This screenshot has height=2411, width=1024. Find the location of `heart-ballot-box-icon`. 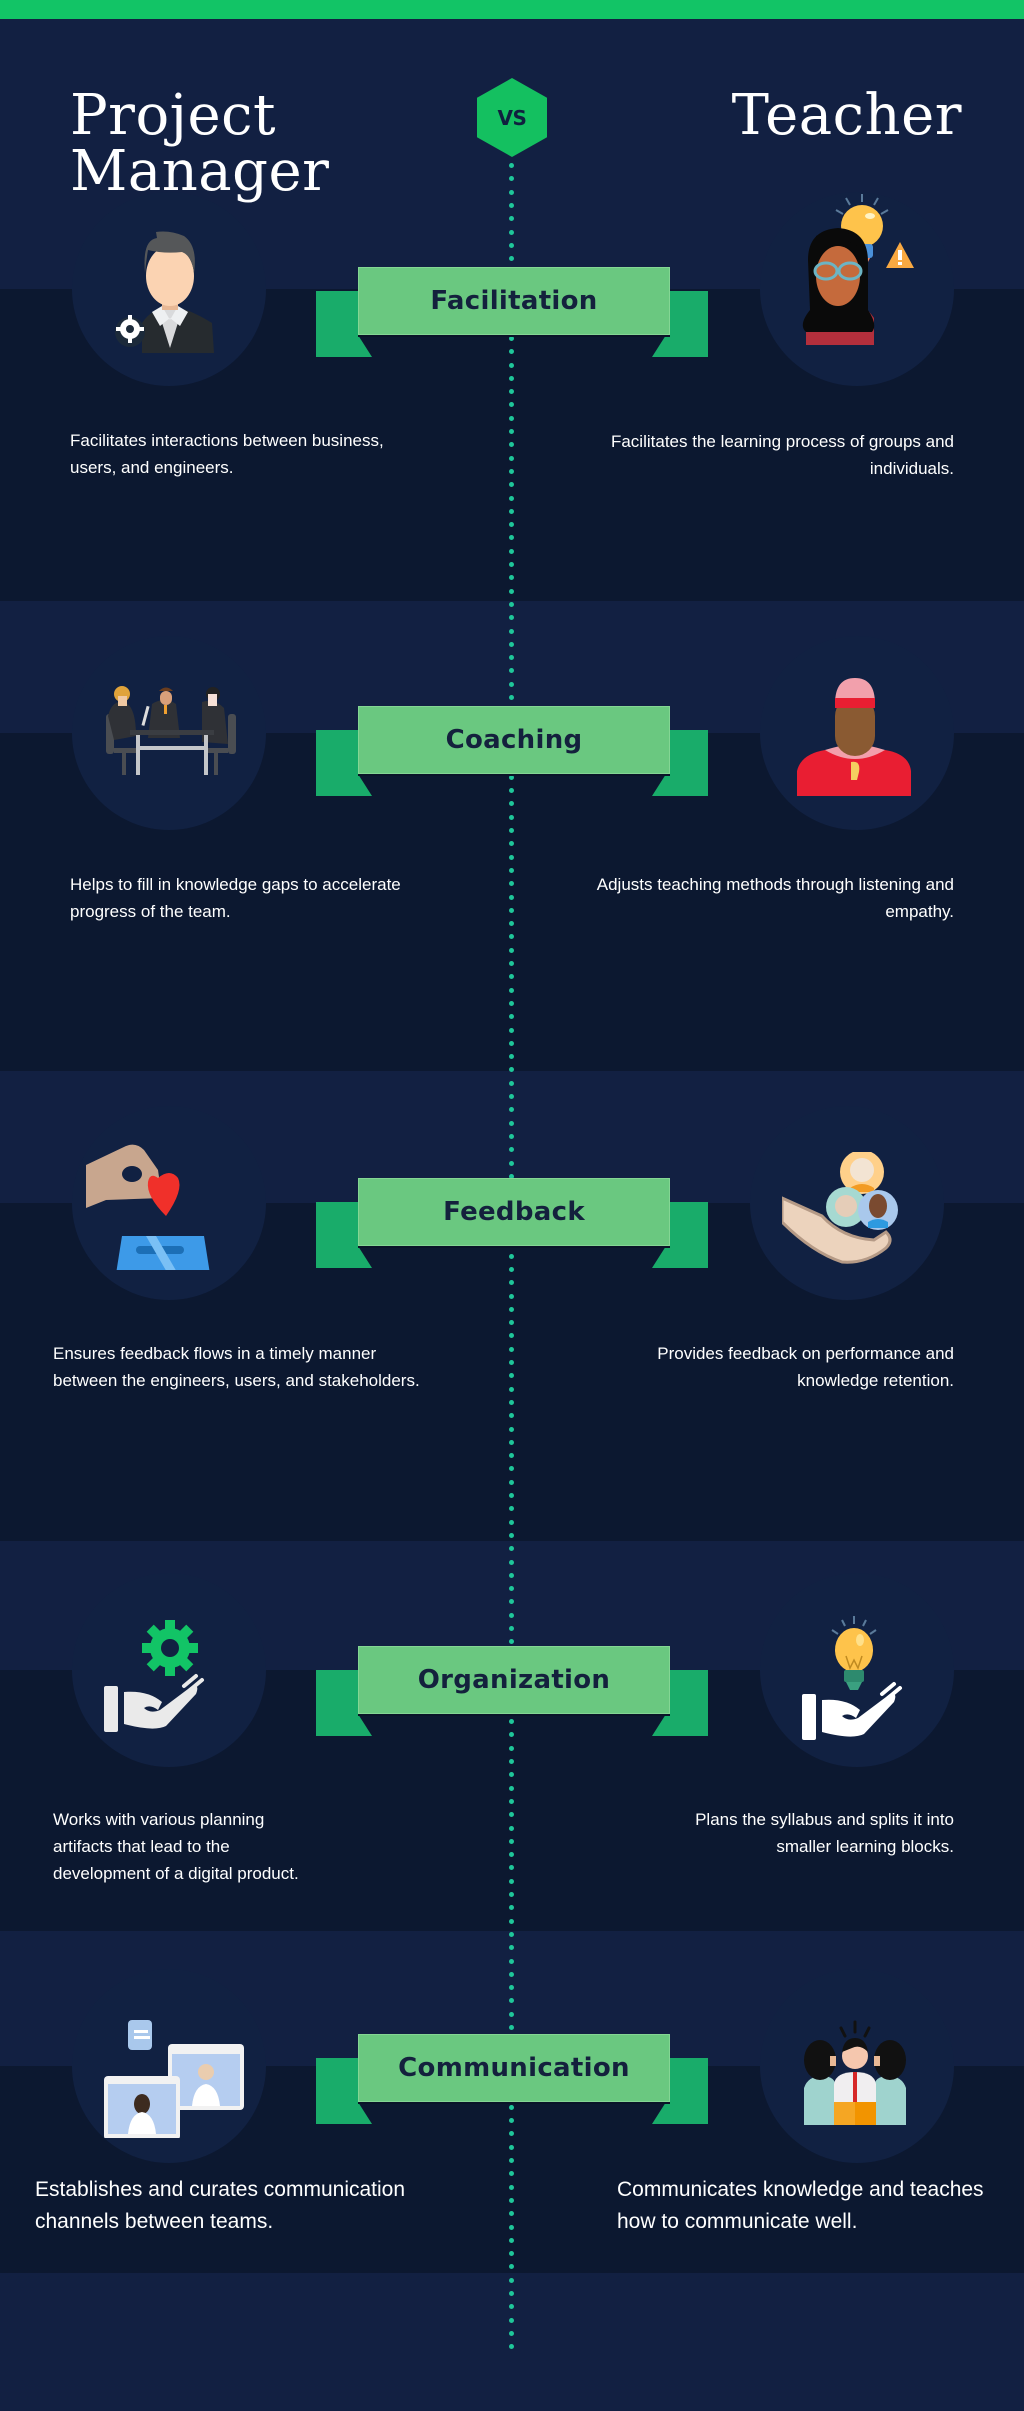

heart-ballot-box-icon is located at coordinates (148, 1207).